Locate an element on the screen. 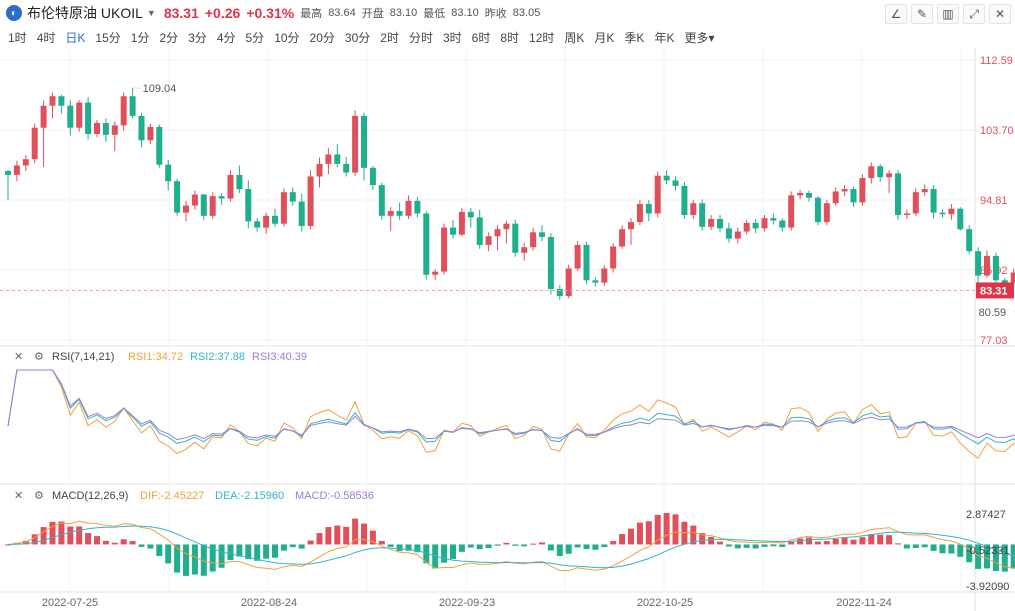 This screenshot has width=1015, height=611. timeframe-tab: 8时 is located at coordinates (509, 37).